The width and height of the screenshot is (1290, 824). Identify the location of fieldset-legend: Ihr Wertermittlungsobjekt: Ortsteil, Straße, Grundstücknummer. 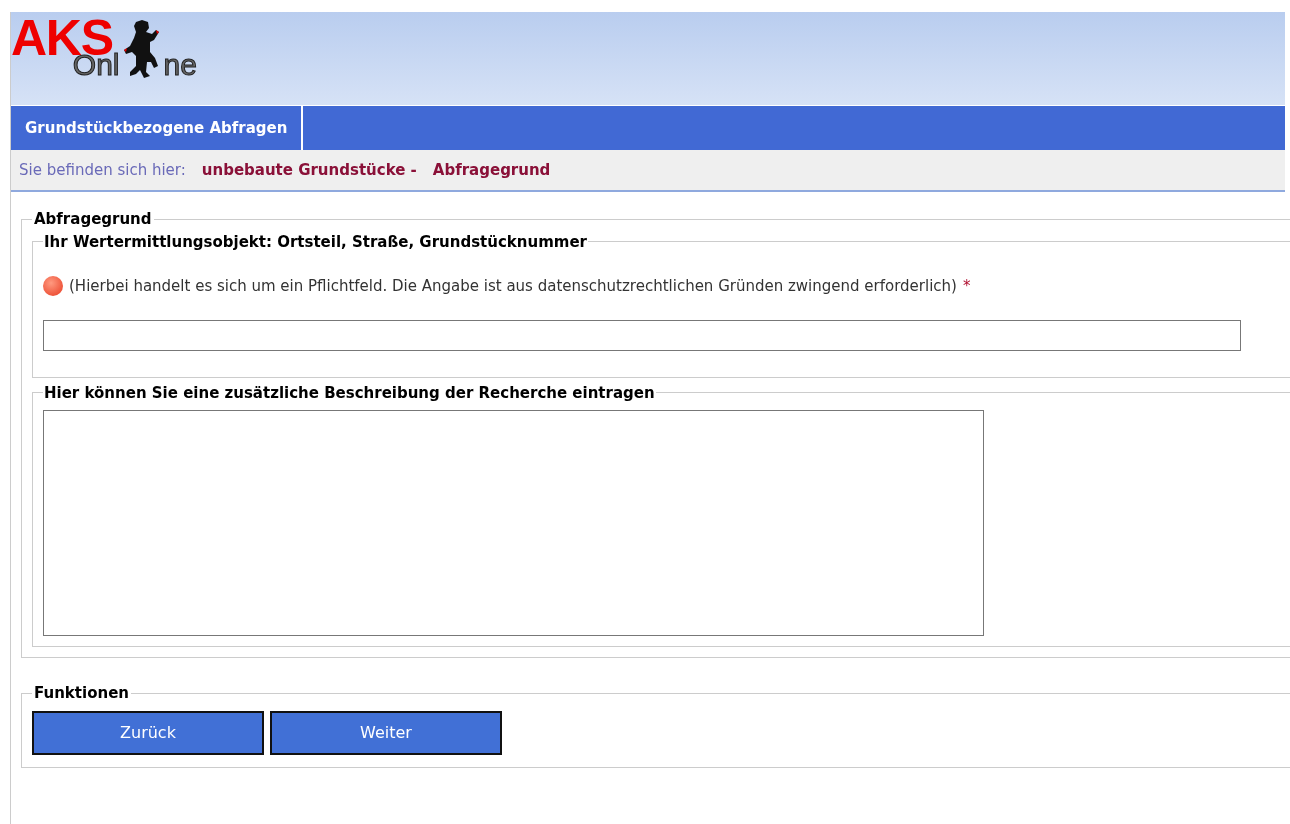
(315, 241).